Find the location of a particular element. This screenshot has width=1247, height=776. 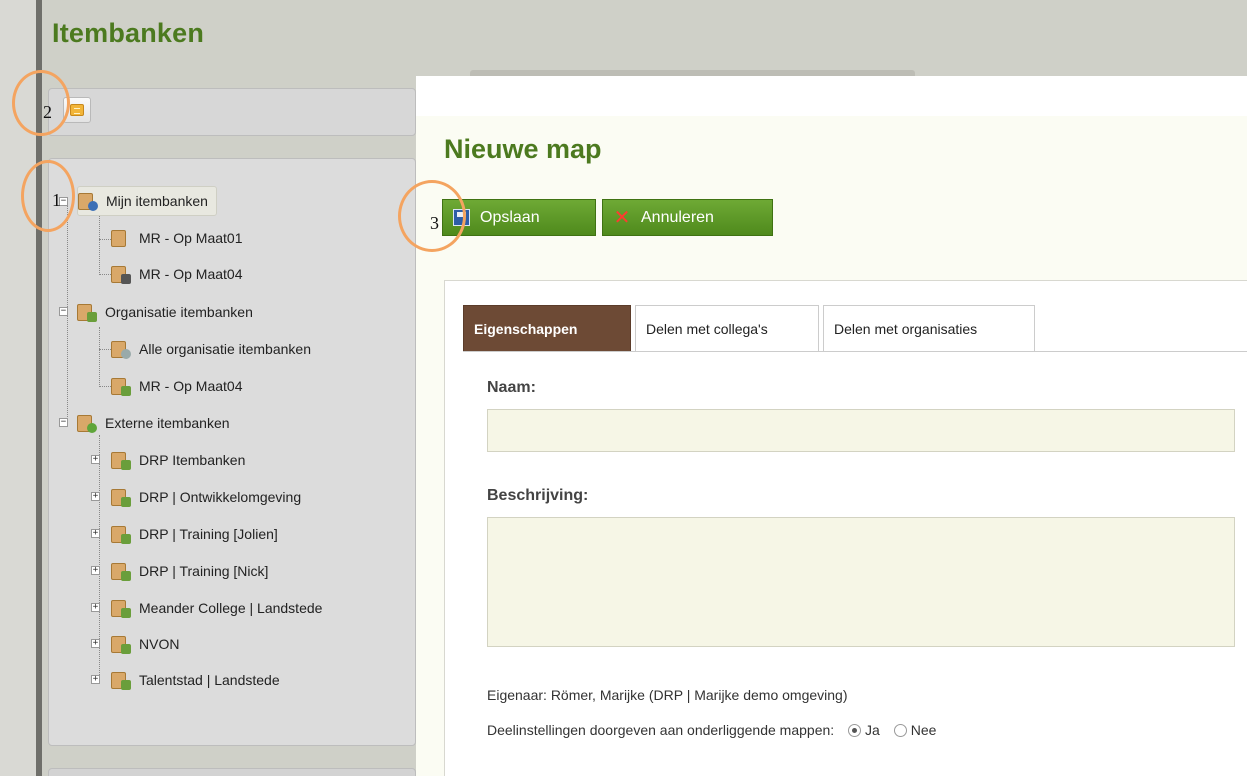

name-label: Naam: is located at coordinates (511, 387).